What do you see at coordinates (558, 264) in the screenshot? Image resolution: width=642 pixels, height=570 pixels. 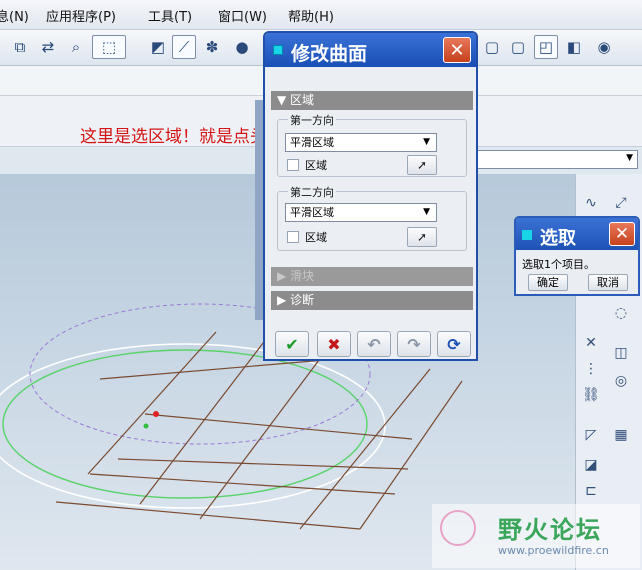 I see `select-message: 选取1个项目。` at bounding box center [558, 264].